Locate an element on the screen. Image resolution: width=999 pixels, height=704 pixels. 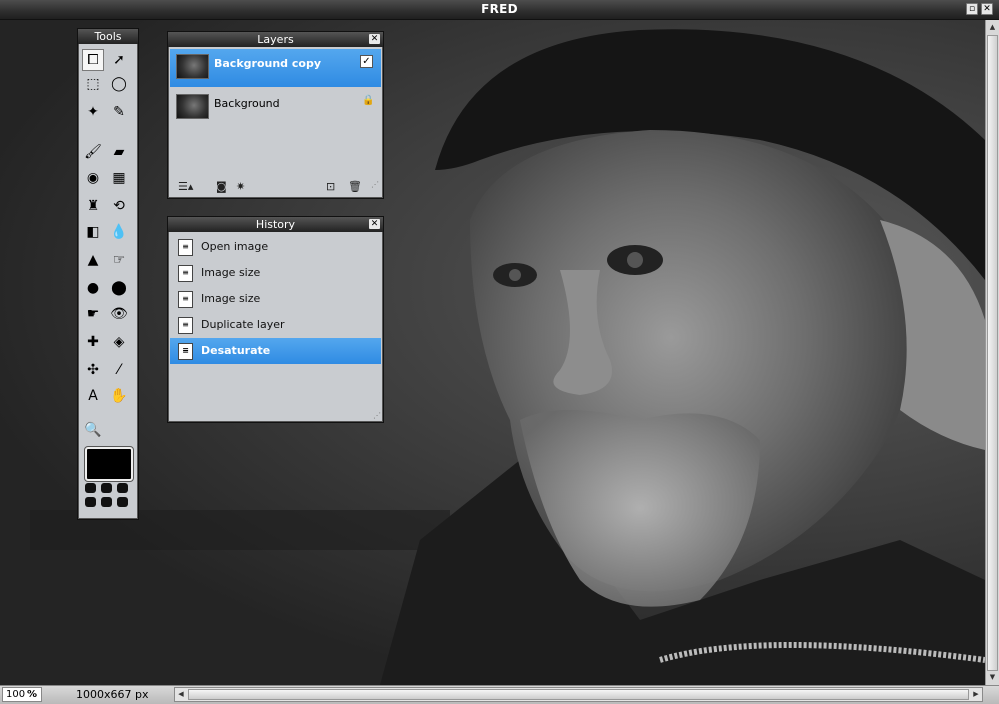
color-replace-tool-icon: ⟲ is located at coordinates (119, 206).